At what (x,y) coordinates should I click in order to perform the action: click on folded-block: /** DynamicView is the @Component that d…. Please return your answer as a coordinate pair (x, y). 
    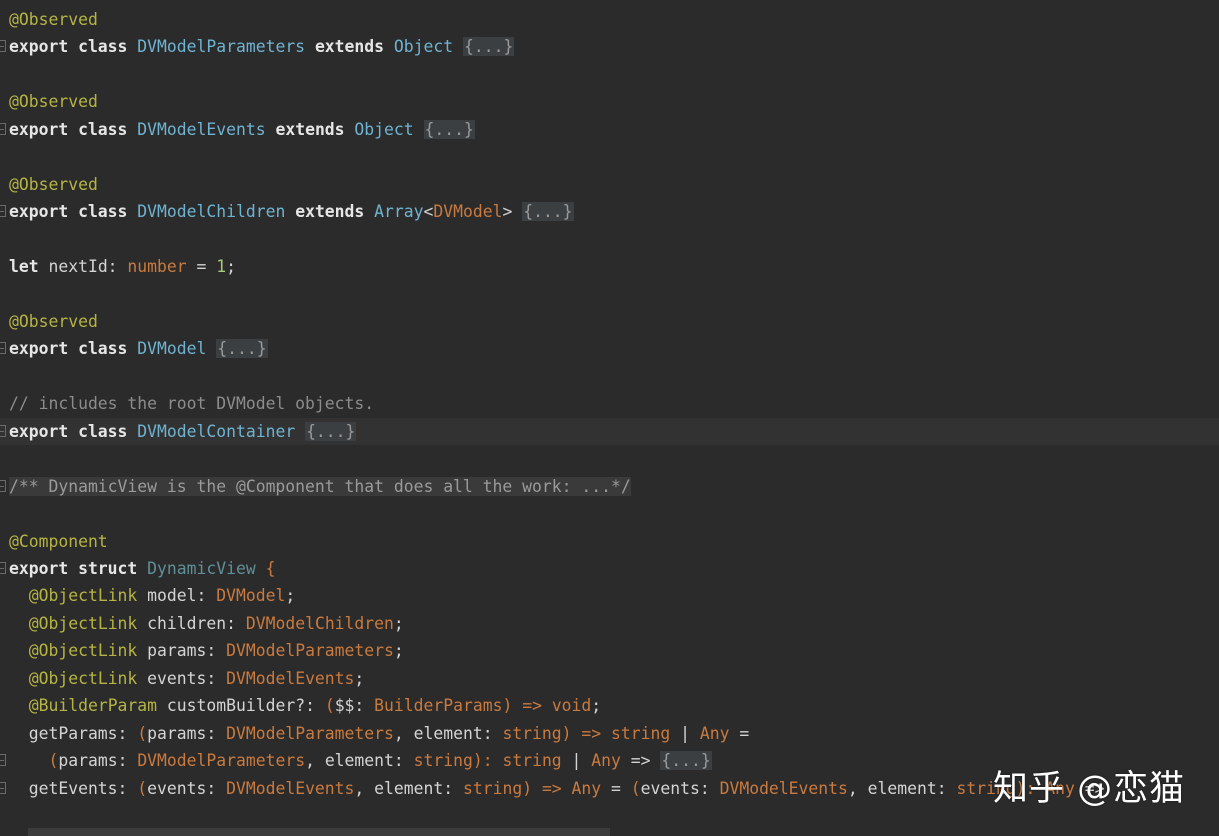
    Looking at the image, I should click on (320, 486).